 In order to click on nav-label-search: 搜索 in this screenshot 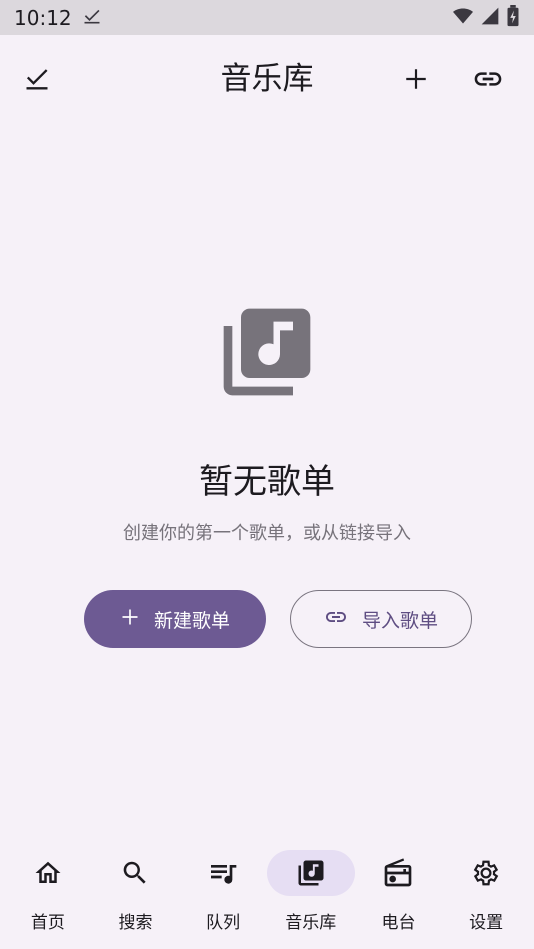, I will do `click(135, 923)`.